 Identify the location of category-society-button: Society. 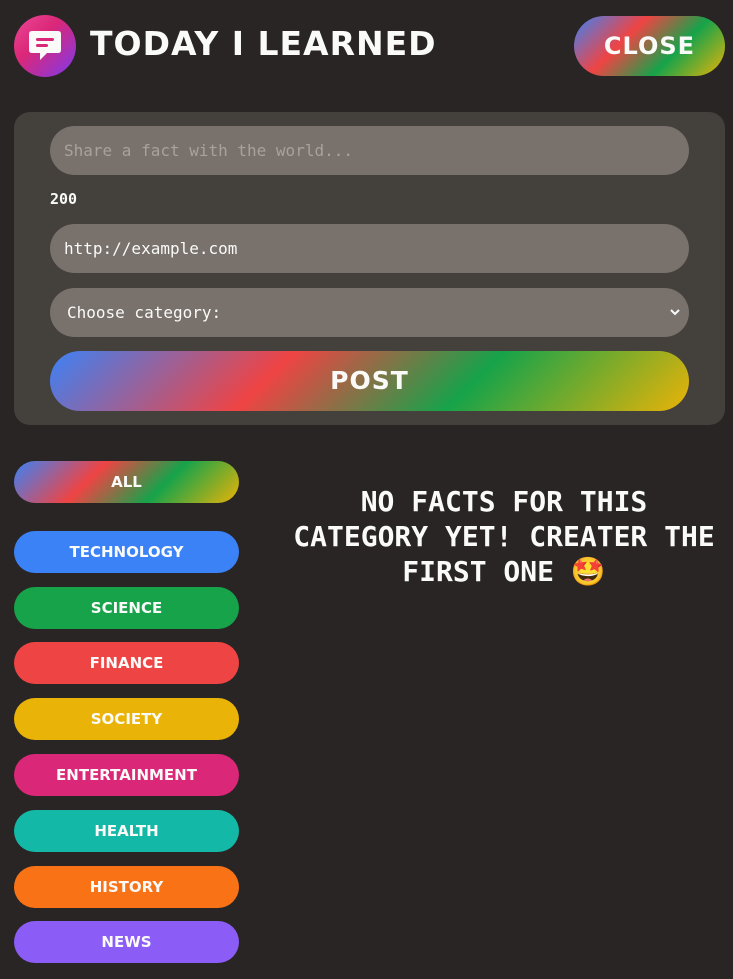
(126, 719).